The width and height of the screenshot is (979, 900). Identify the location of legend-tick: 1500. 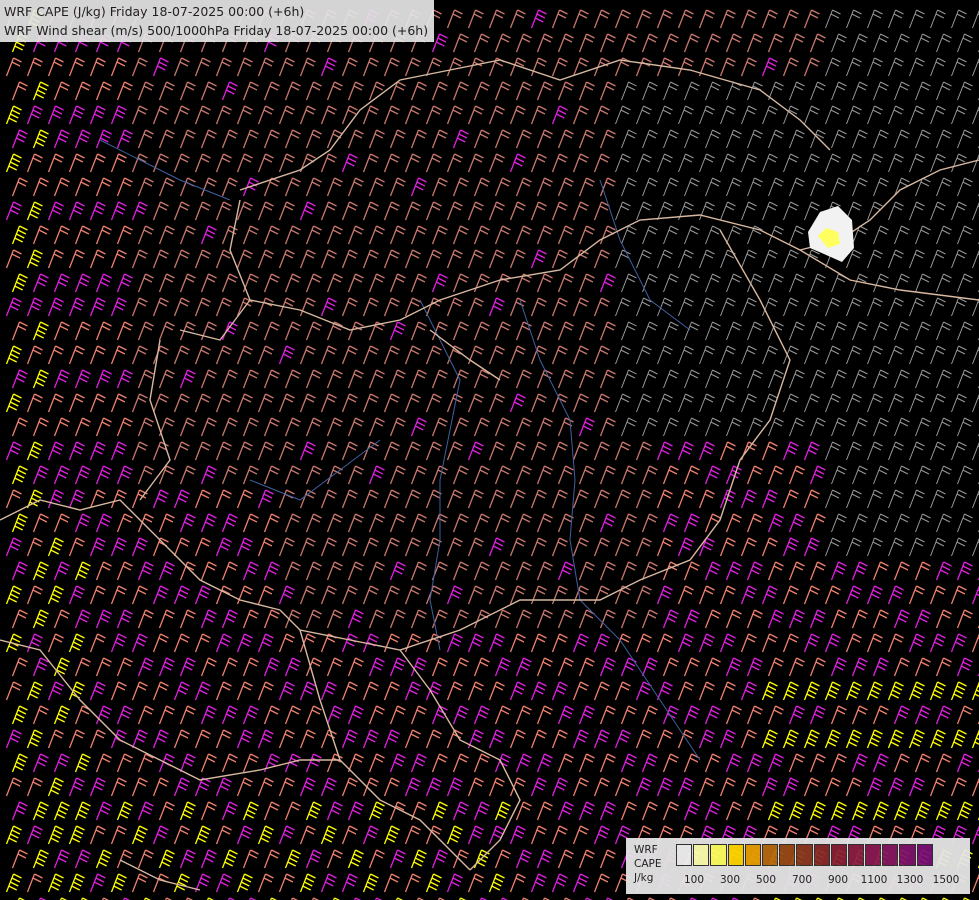
(946, 880).